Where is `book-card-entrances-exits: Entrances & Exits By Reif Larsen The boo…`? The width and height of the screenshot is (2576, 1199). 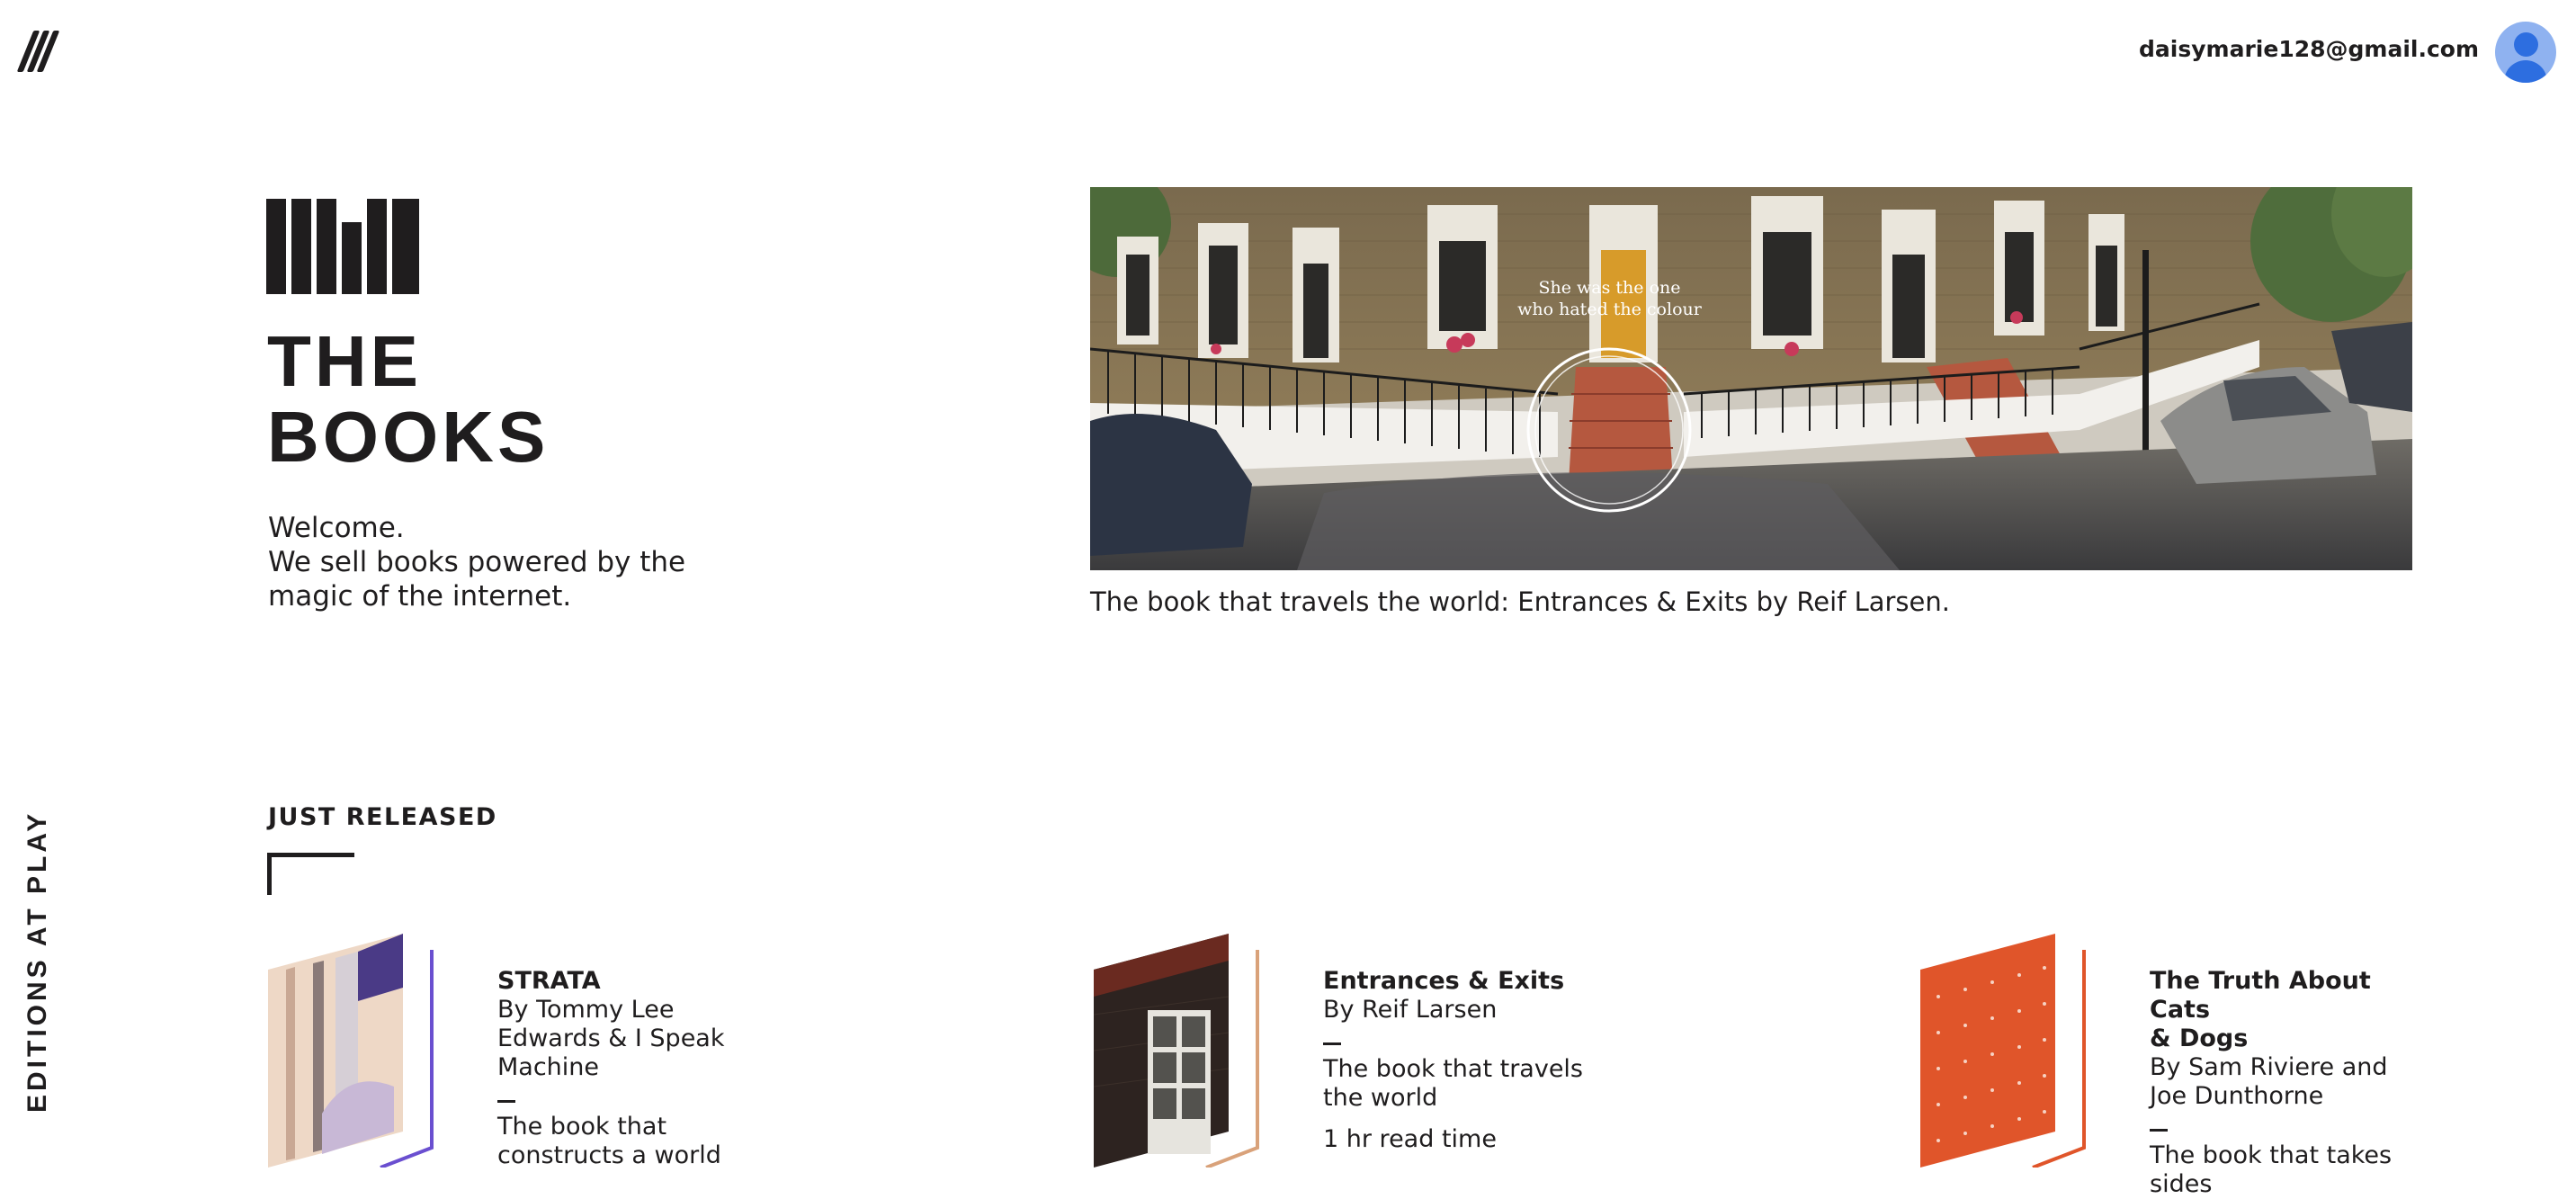
book-card-entrances-exits: Entrances & Exits By Reif Larsen The boo… is located at coordinates (1462, 1051).